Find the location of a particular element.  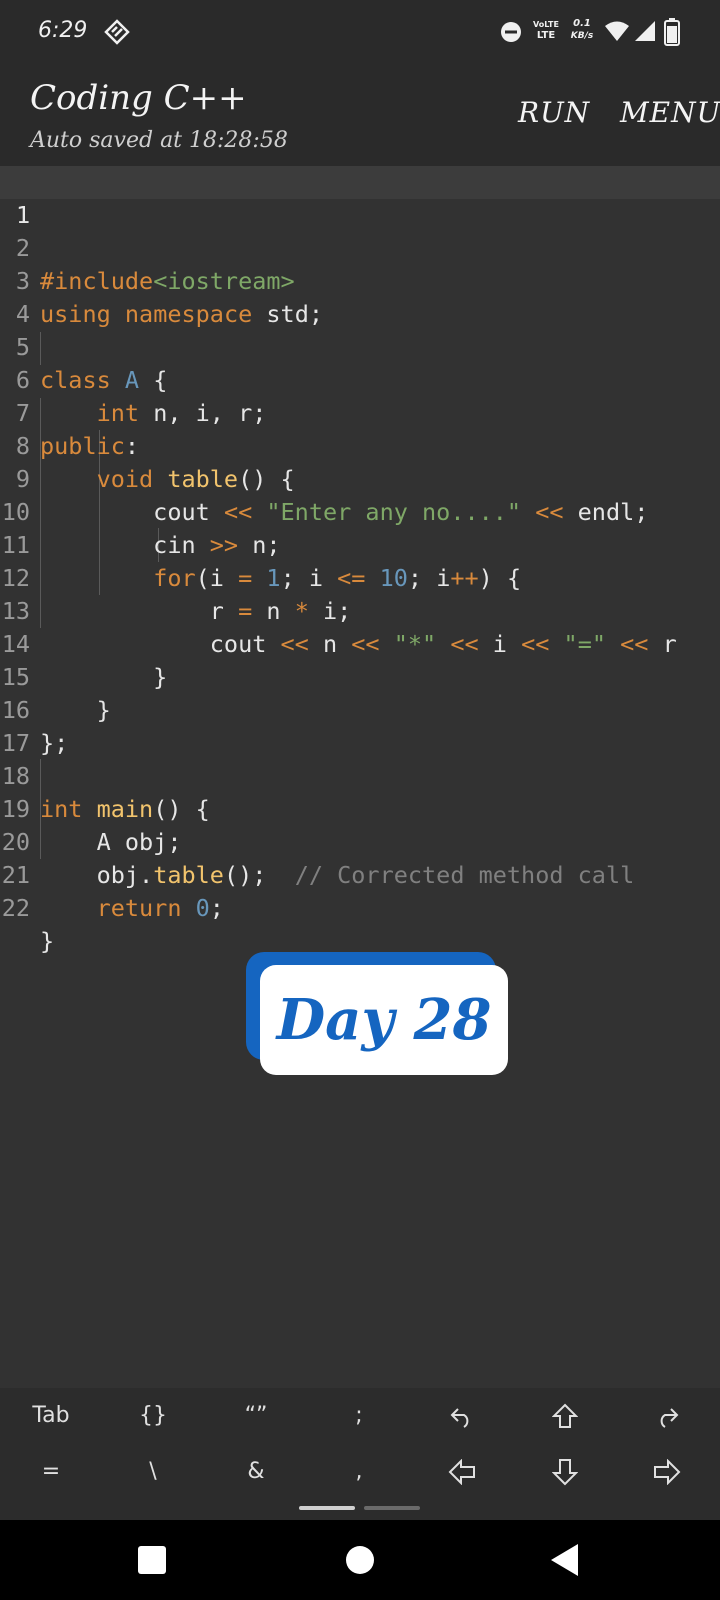

code-line: 18 int main() { is located at coordinates (360, 775).